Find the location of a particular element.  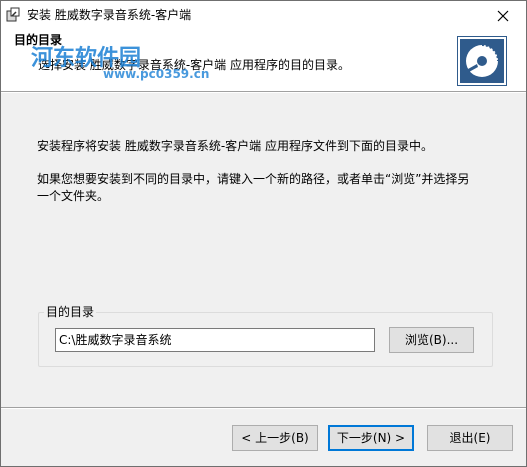

page-subtitle: 选择安装 胜威数字录音系统-客户端 应用程序的目的目录。 is located at coordinates (194, 65).